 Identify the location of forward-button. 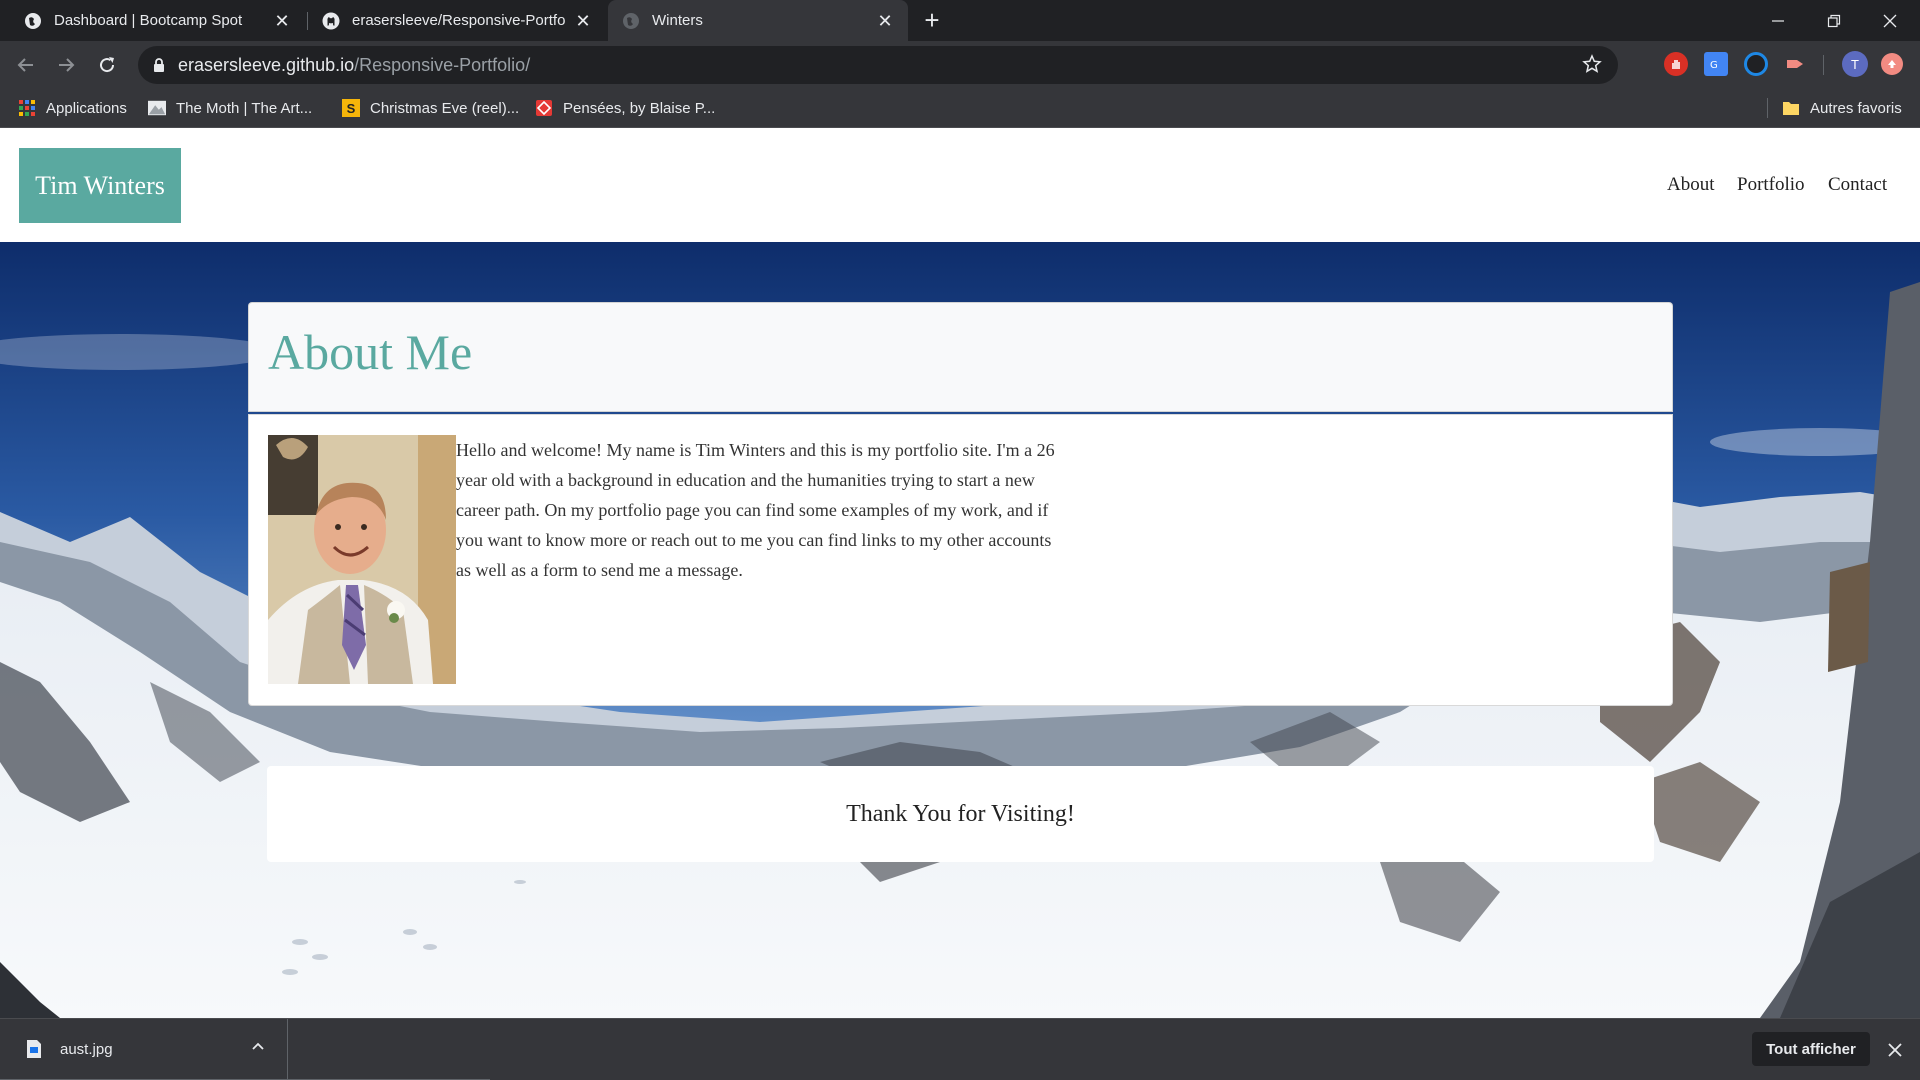
(66, 65).